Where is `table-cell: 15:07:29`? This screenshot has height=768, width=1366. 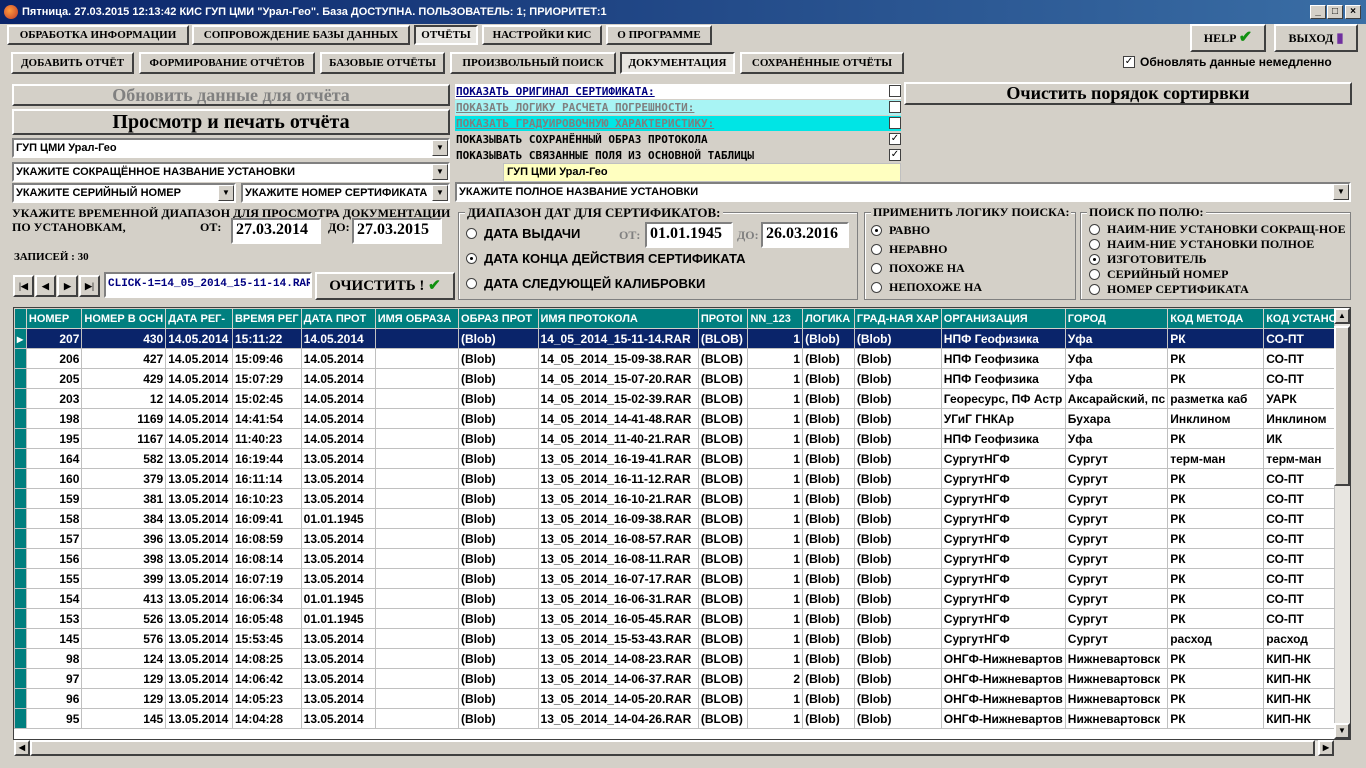
table-cell: 15:07:29 is located at coordinates (266, 378).